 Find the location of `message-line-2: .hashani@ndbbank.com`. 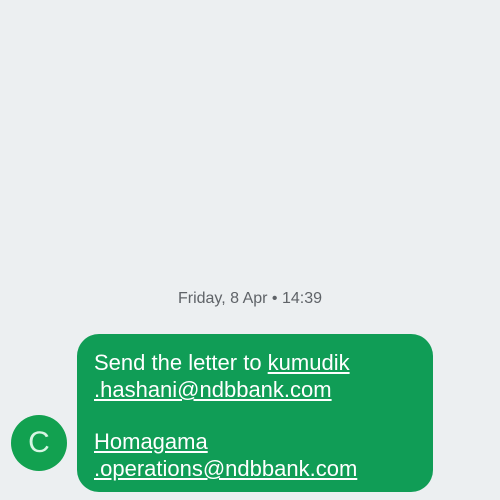

message-line-2: .hashani@ndbbank.com is located at coordinates (263, 389).